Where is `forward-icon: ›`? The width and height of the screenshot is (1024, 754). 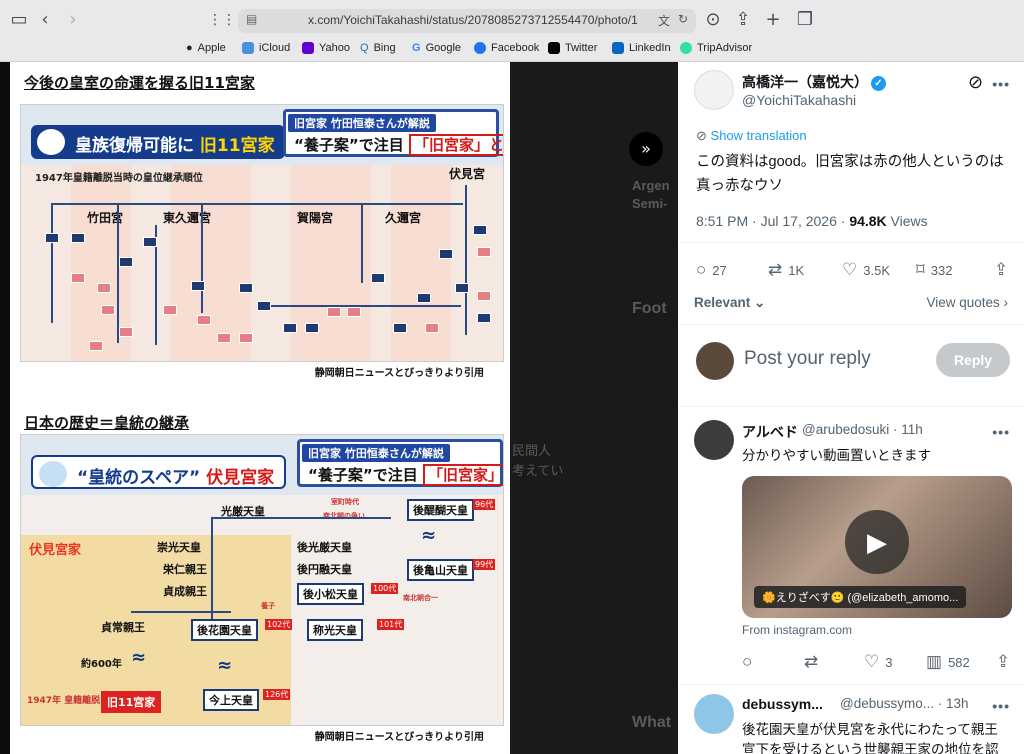
forward-icon: › is located at coordinates (73, 20).